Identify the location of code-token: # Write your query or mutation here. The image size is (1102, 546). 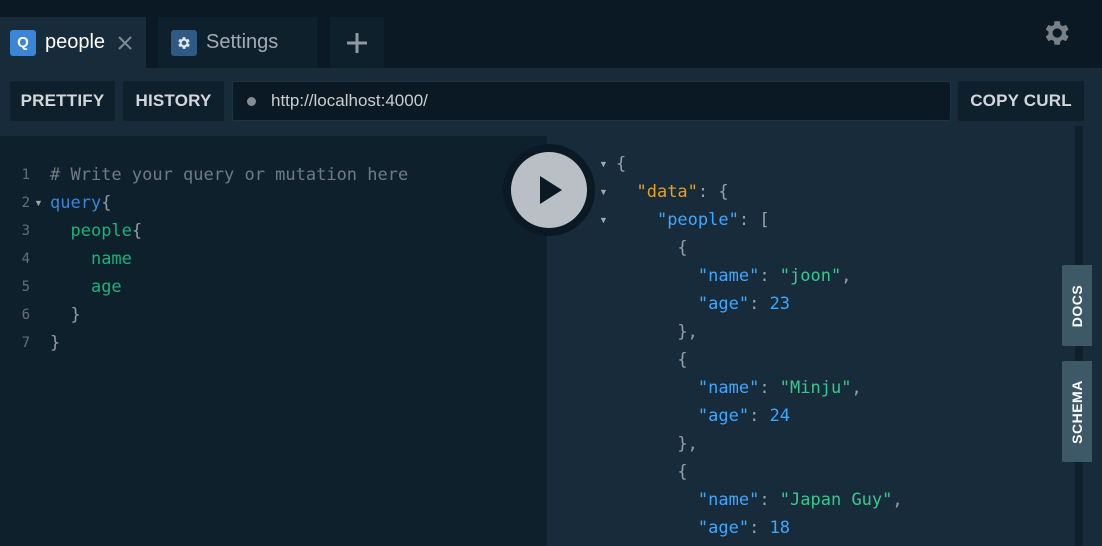
(229, 175).